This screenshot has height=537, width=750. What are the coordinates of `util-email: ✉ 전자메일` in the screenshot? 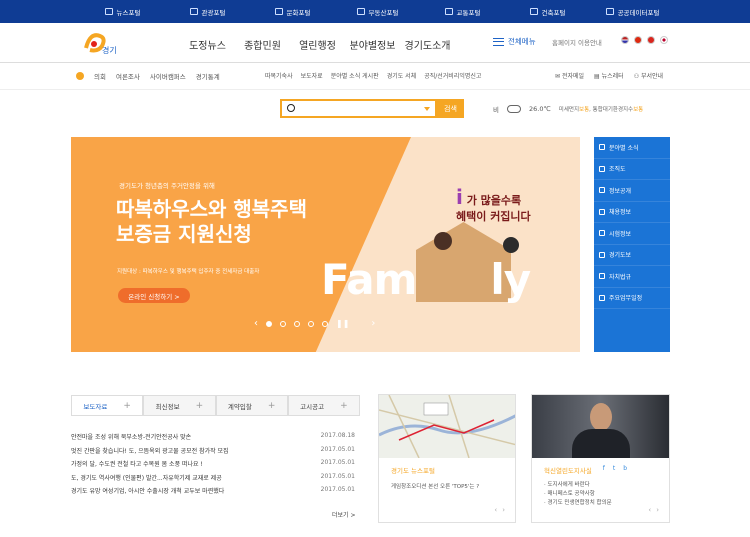 It's located at (569, 75).